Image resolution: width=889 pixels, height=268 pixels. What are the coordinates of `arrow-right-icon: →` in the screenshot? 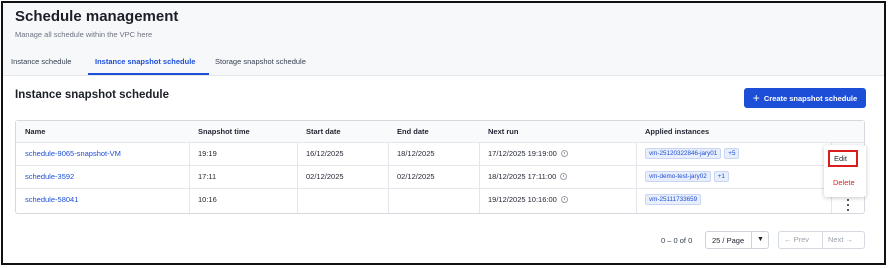 It's located at (849, 239).